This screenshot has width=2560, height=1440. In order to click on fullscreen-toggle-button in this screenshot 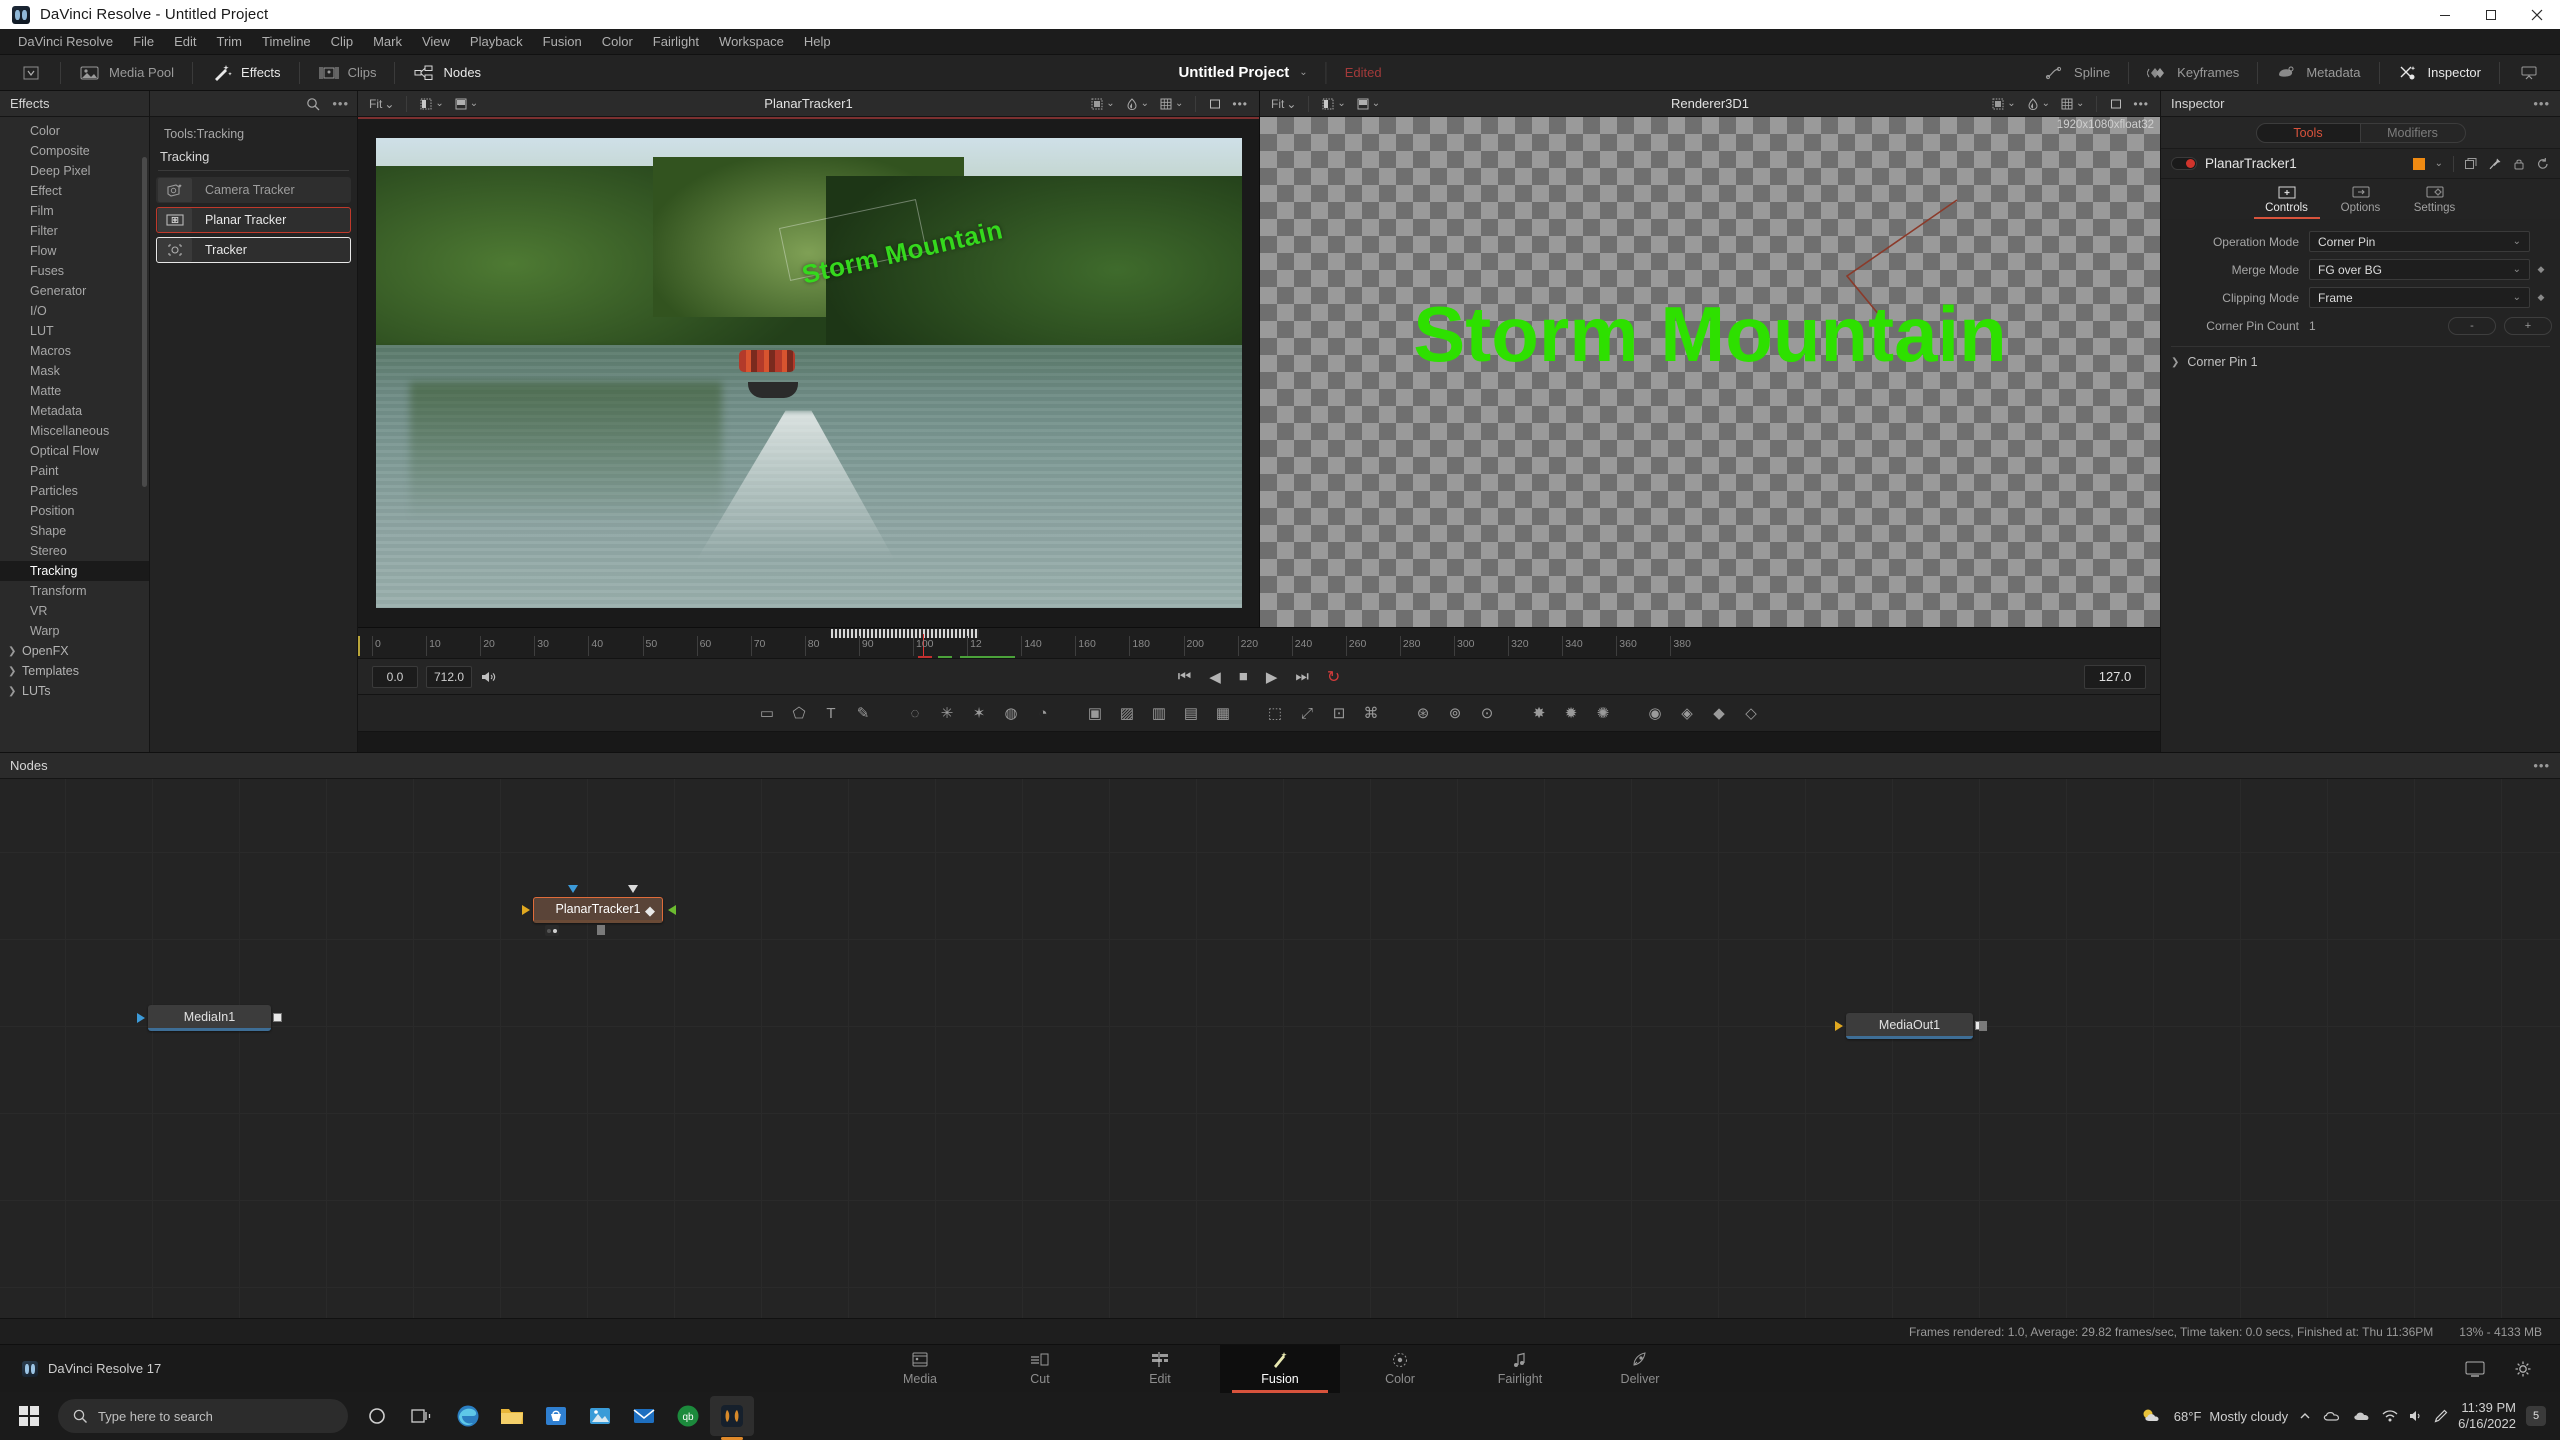, I will do `click(2529, 73)`.